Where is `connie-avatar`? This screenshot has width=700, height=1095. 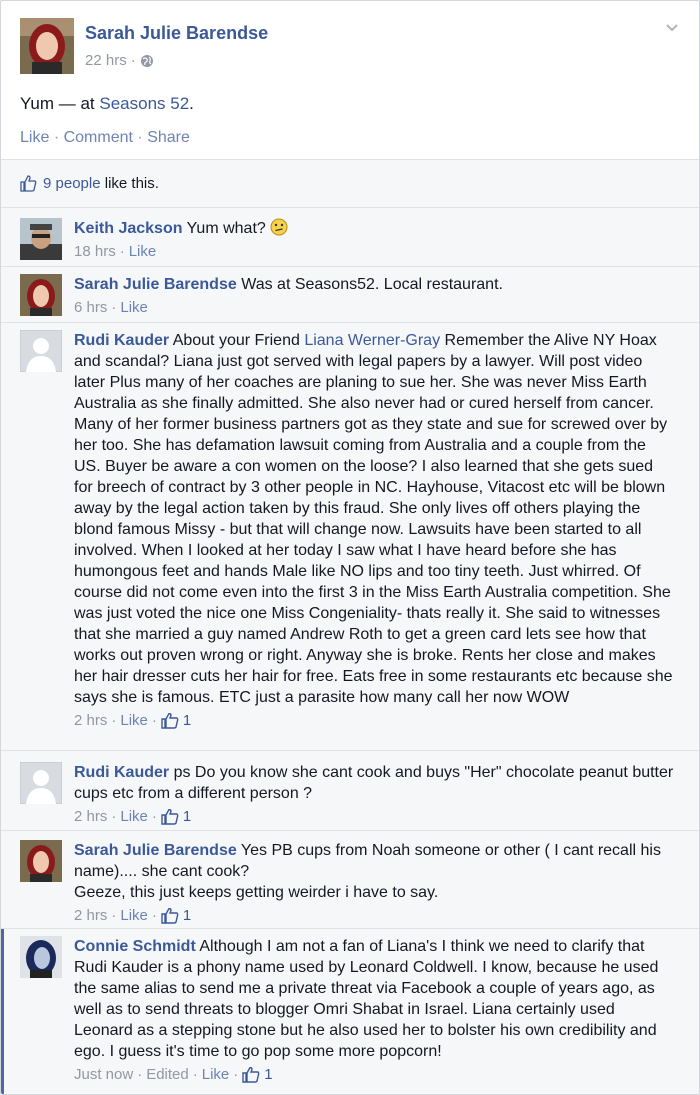
connie-avatar is located at coordinates (41, 957).